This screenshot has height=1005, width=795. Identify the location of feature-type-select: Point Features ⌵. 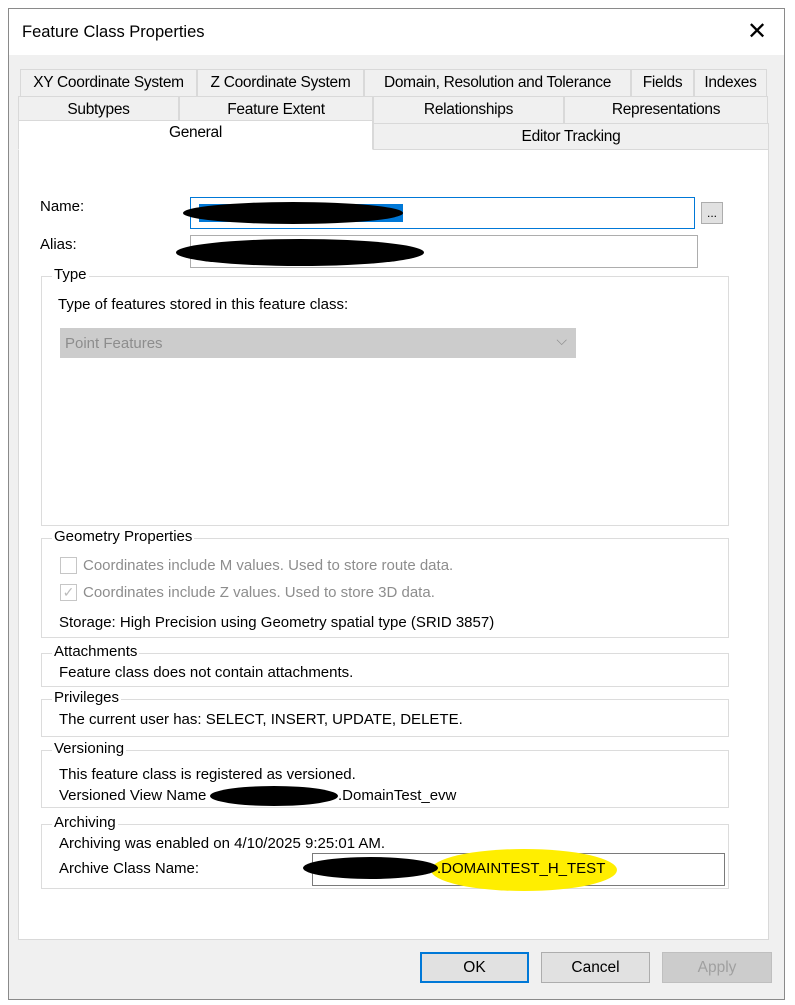
(318, 343).